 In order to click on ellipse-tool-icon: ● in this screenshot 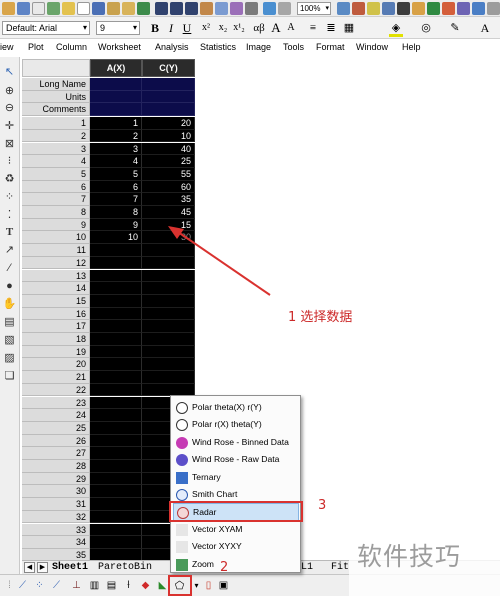, I will do `click(9, 286)`.